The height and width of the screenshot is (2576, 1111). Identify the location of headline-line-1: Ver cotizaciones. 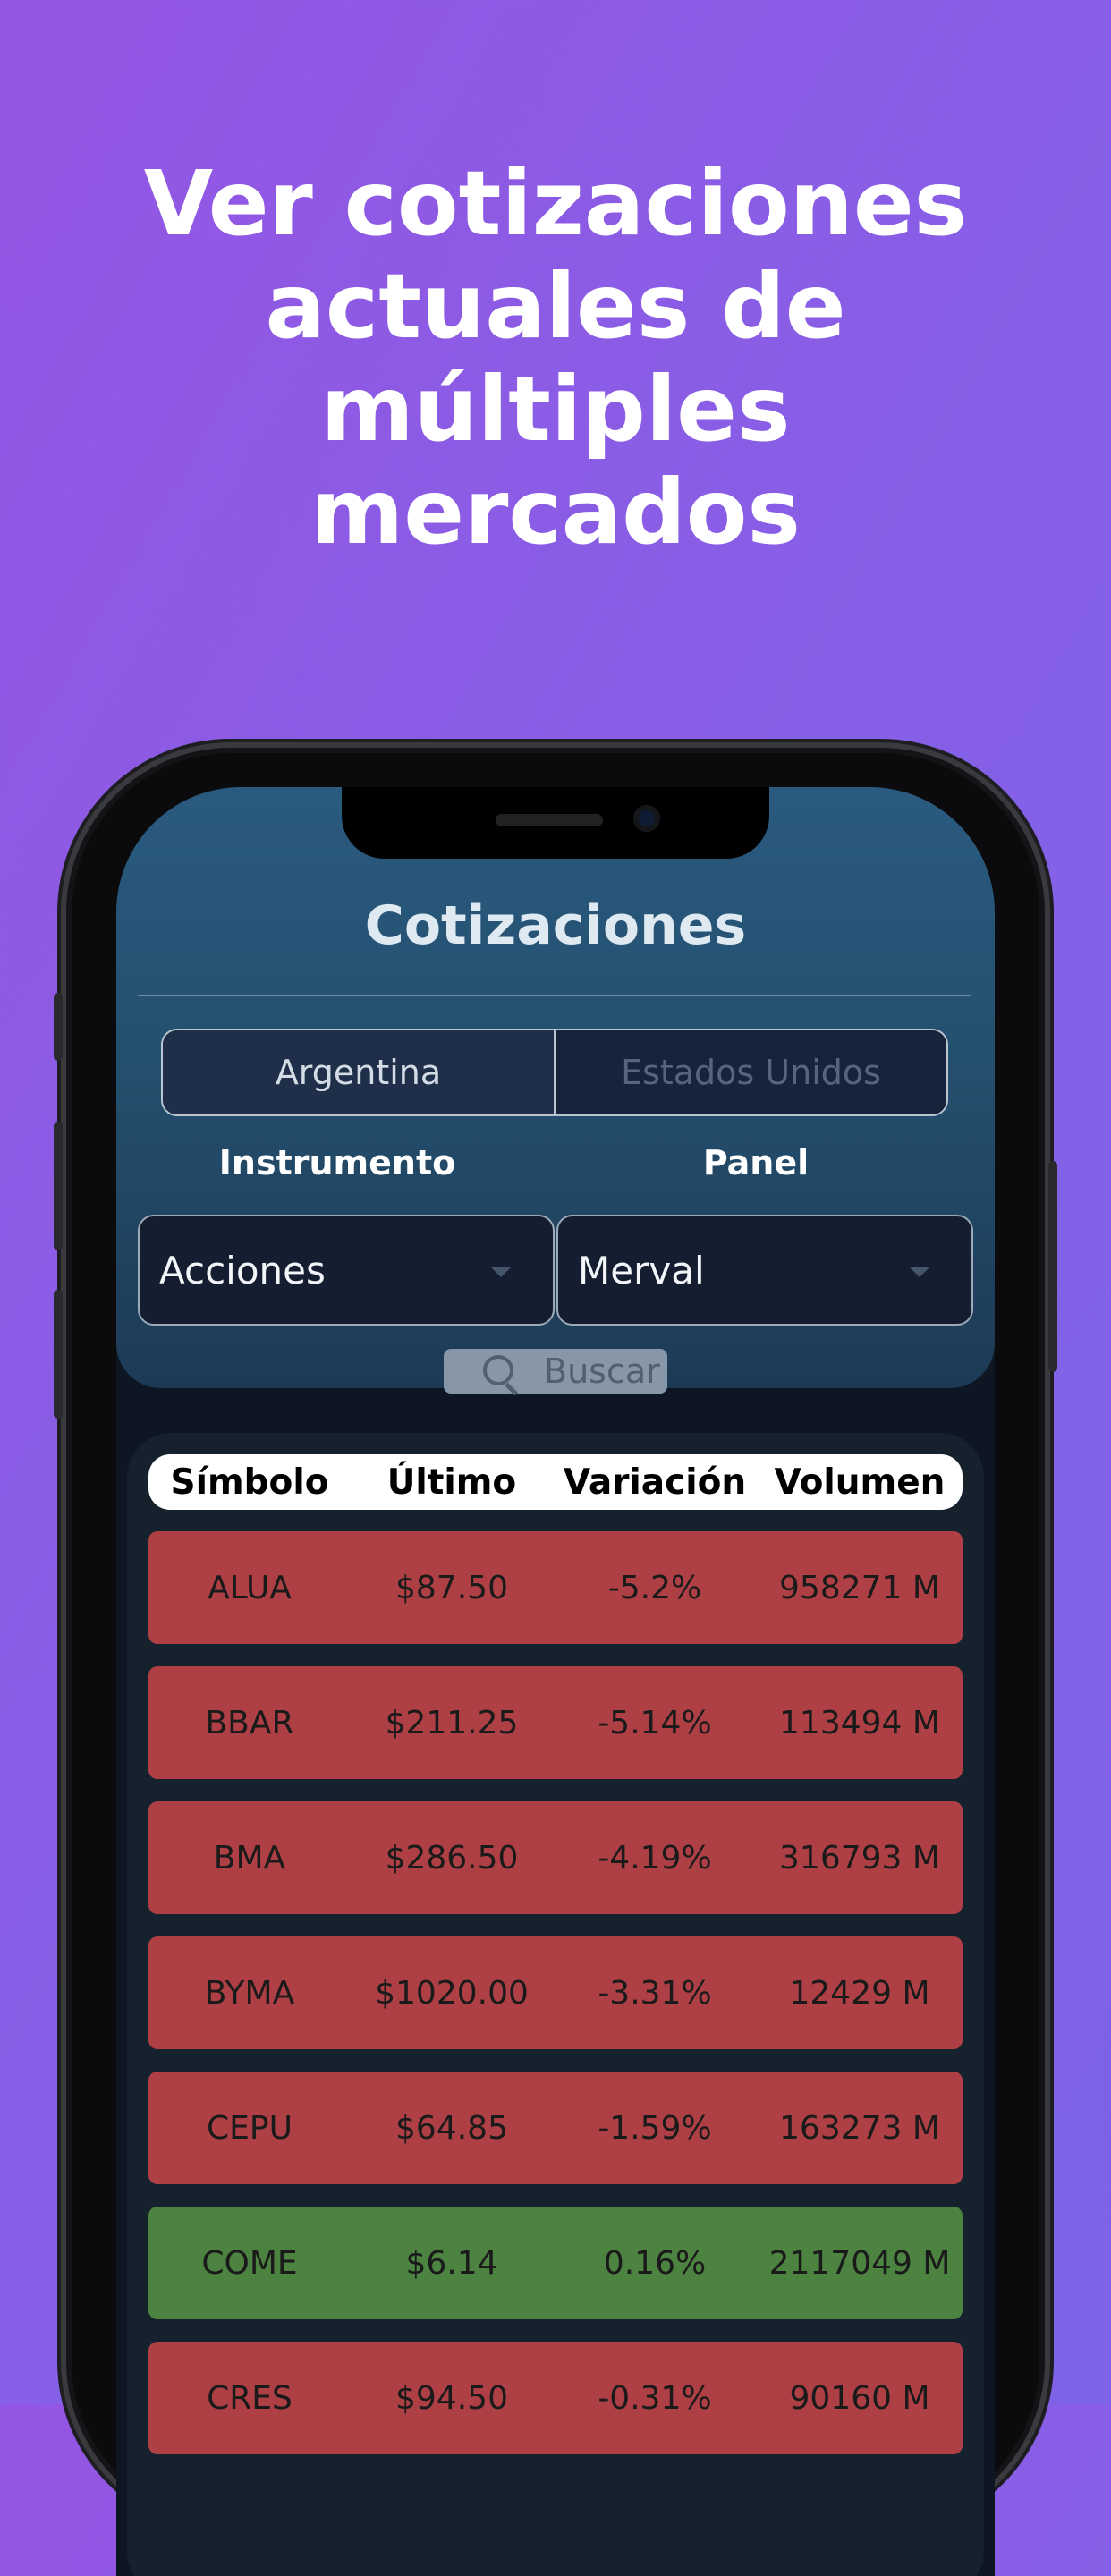
(555, 203).